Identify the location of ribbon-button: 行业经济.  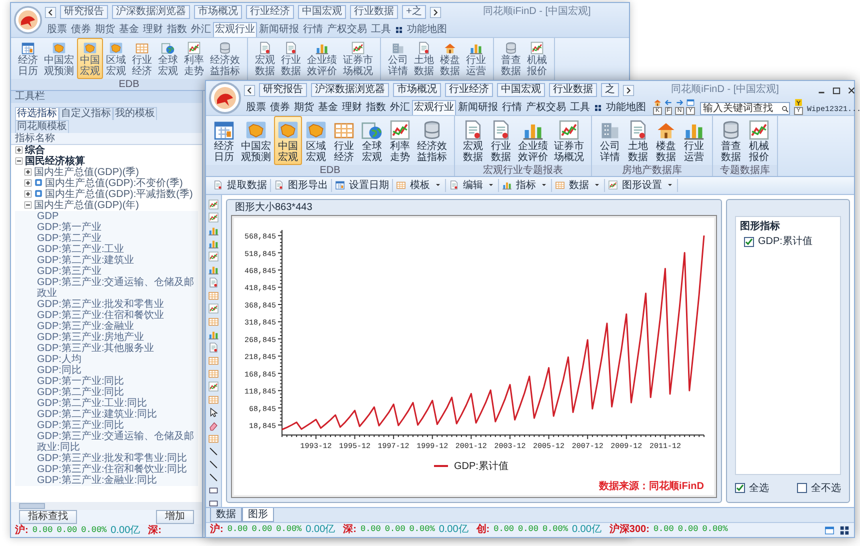
(142, 58).